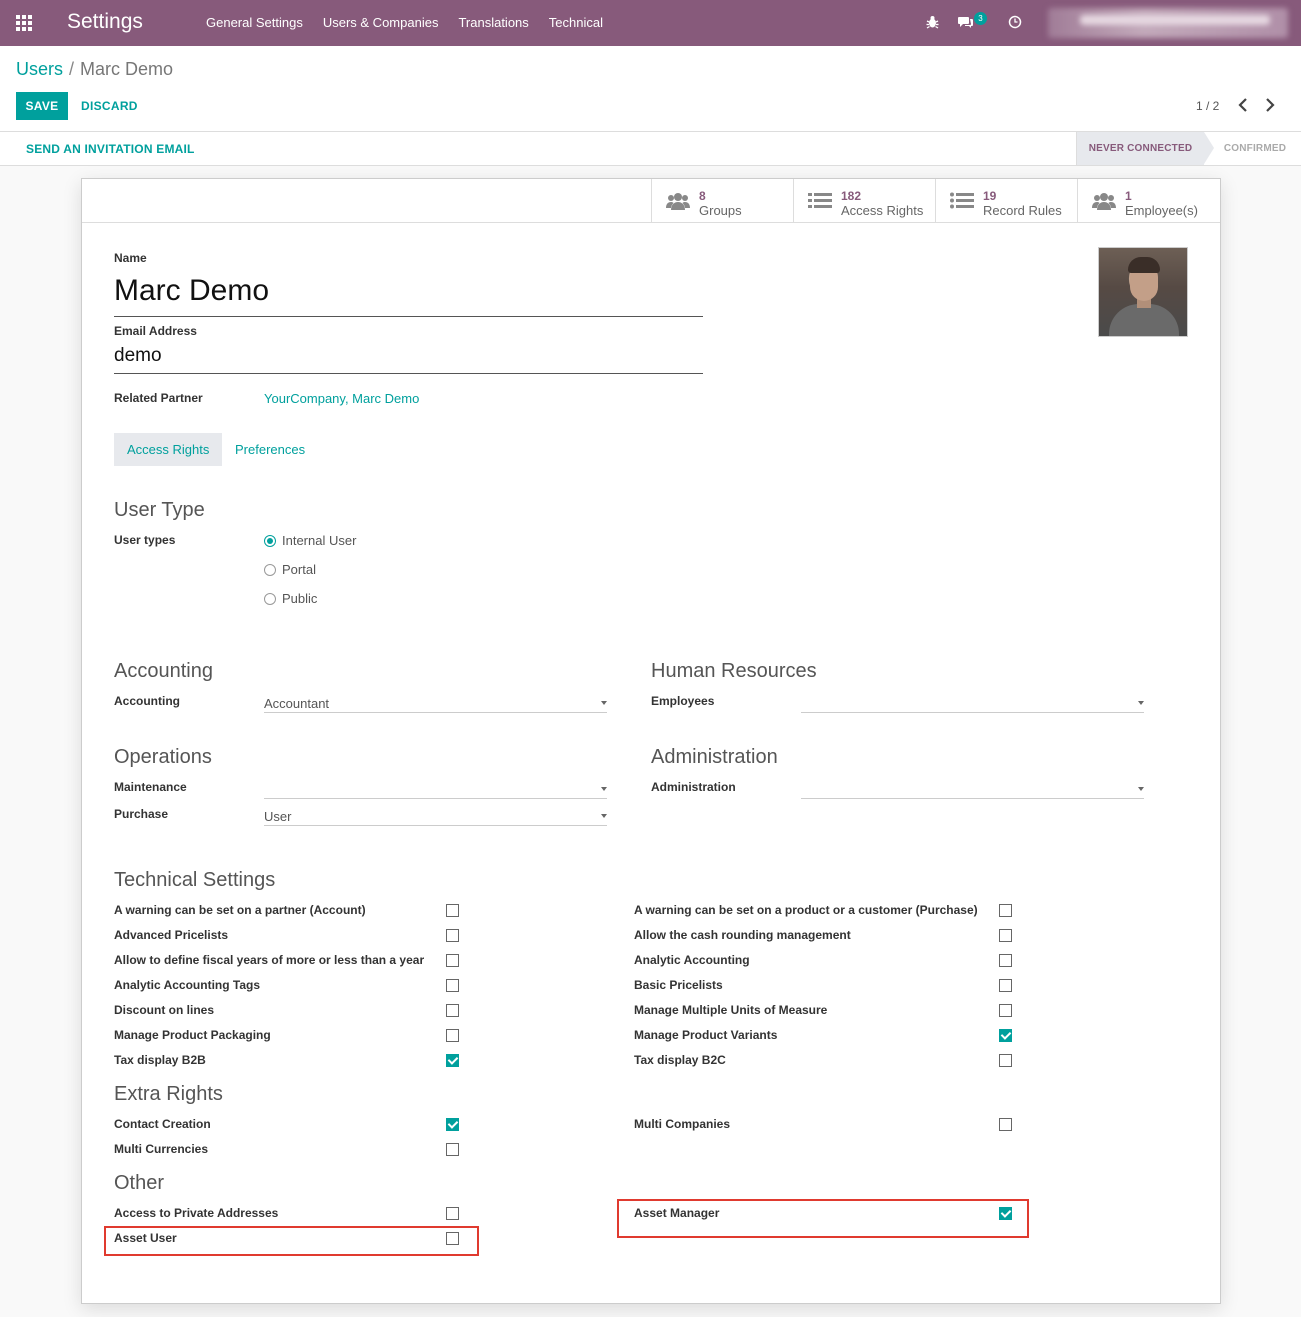 This screenshot has width=1301, height=1317. What do you see at coordinates (163, 757) in the screenshot?
I see `operations-title: Operations` at bounding box center [163, 757].